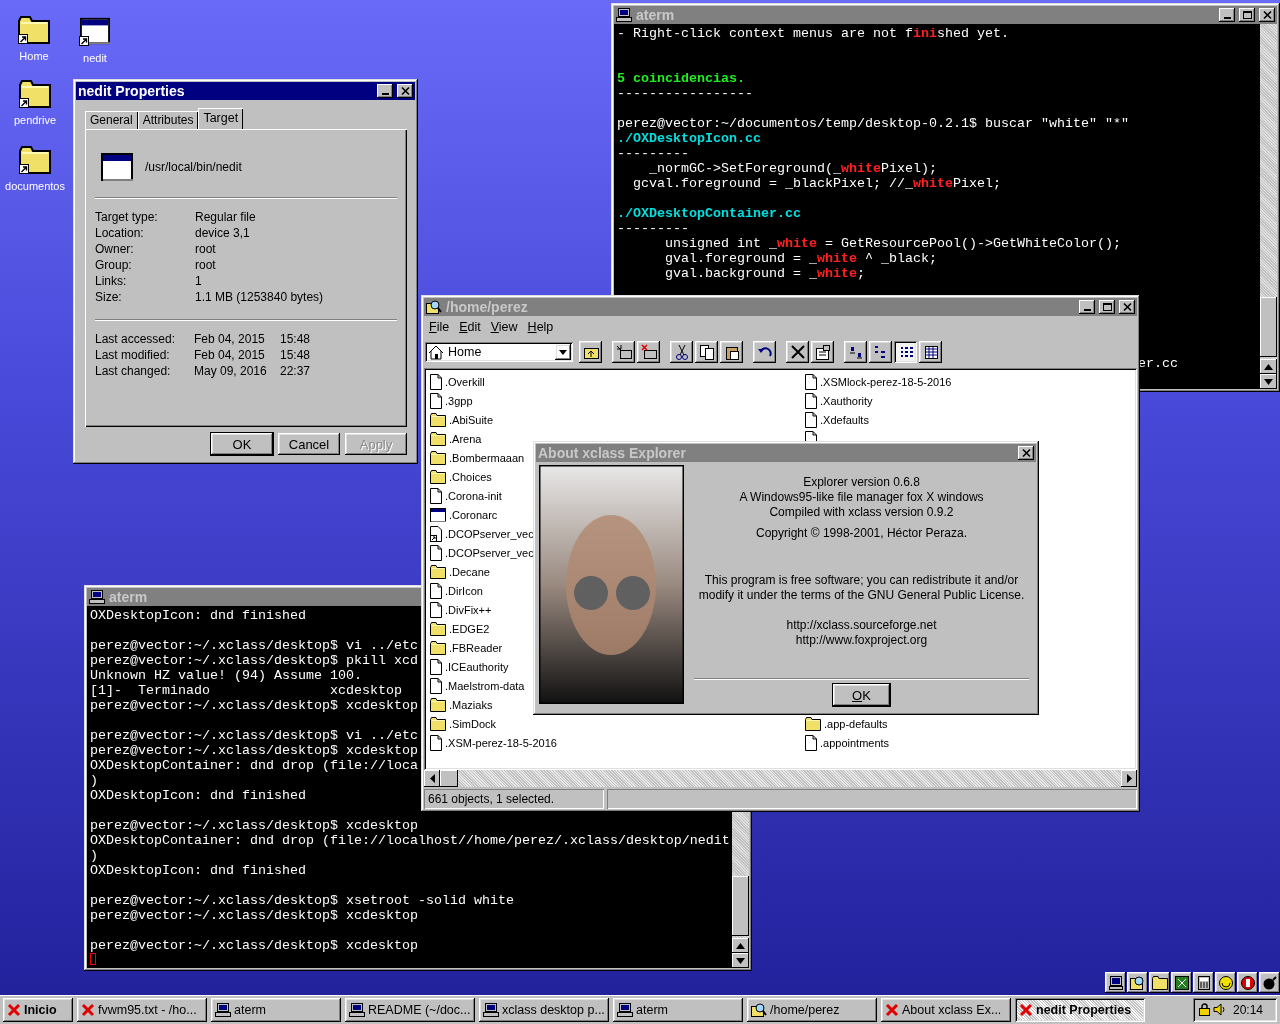  I want to click on field-label: Last modified:, so click(133, 355).